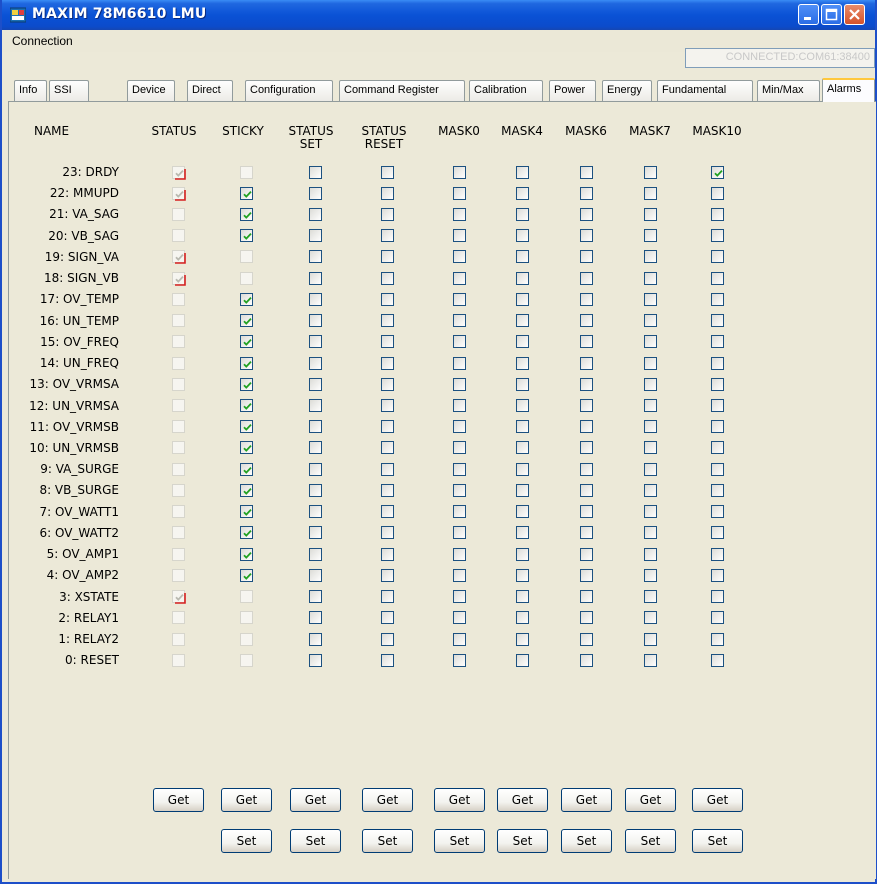 This screenshot has height=884, width=877. Describe the element at coordinates (717, 800) in the screenshot. I see `get-button-mask10: Get` at that location.